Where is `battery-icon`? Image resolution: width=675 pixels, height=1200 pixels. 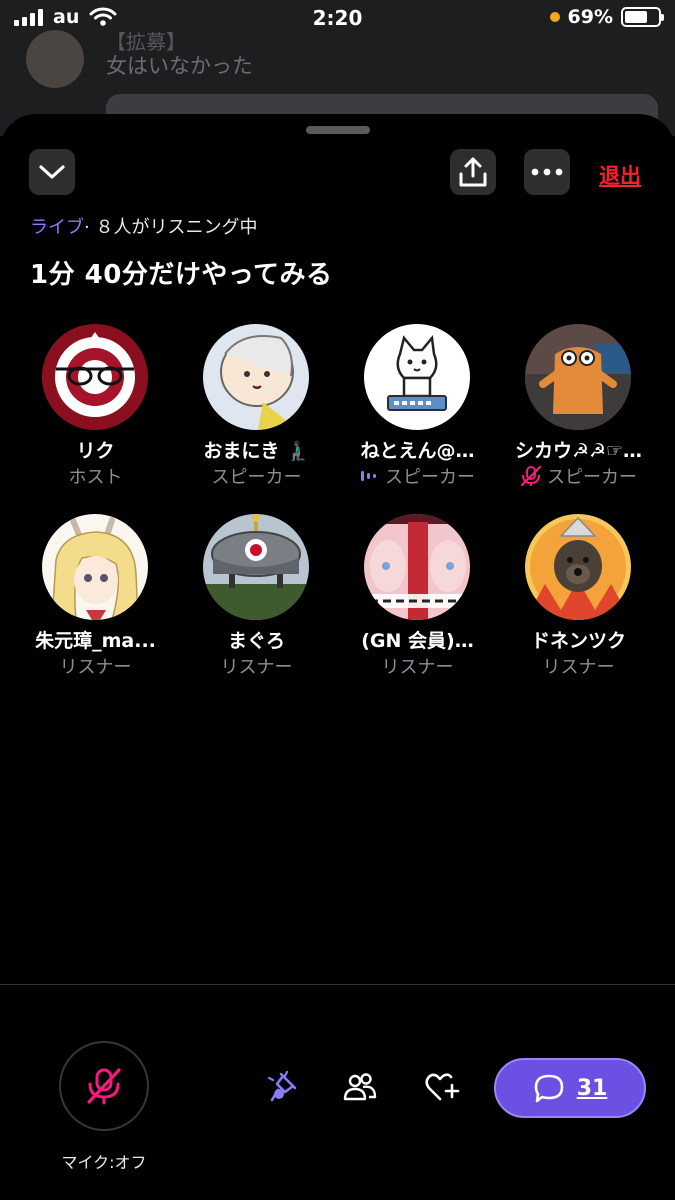 battery-icon is located at coordinates (642, 17).